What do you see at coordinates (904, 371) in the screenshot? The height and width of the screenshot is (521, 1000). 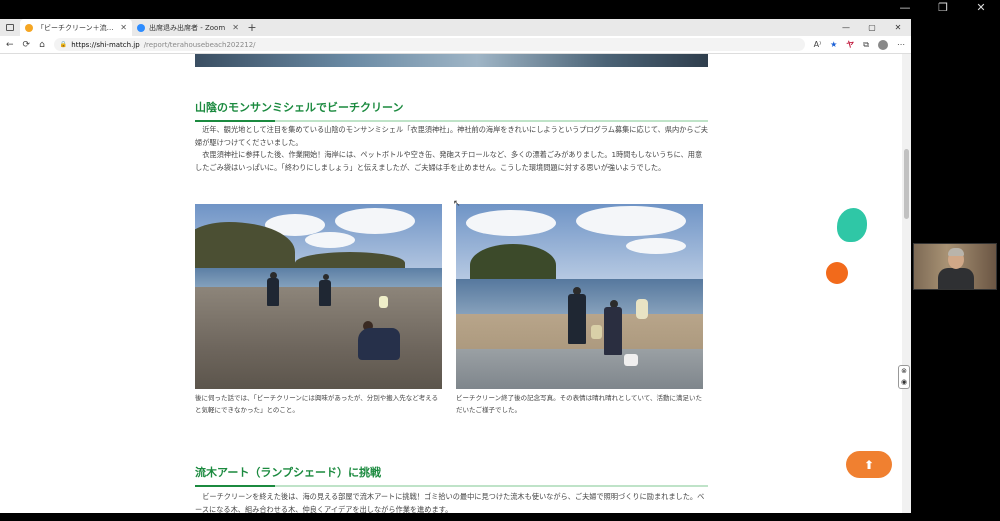 I see `stop-share-icon: ⊗` at bounding box center [904, 371].